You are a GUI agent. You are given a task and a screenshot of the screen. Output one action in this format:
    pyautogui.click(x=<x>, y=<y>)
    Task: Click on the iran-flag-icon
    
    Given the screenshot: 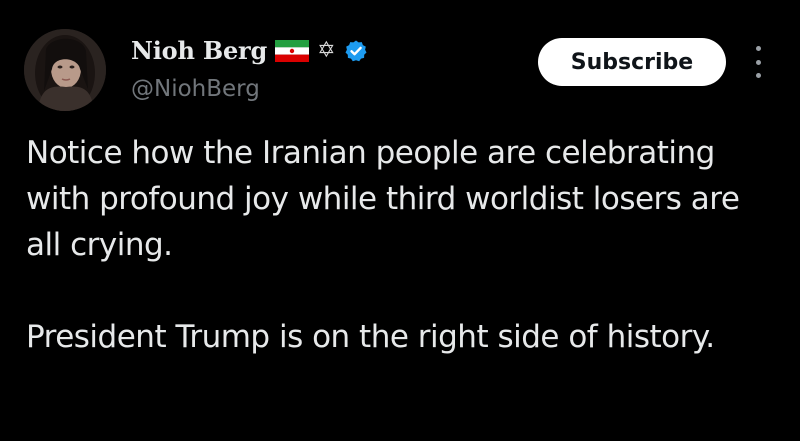 What is the action you would take?
    pyautogui.click(x=292, y=50)
    